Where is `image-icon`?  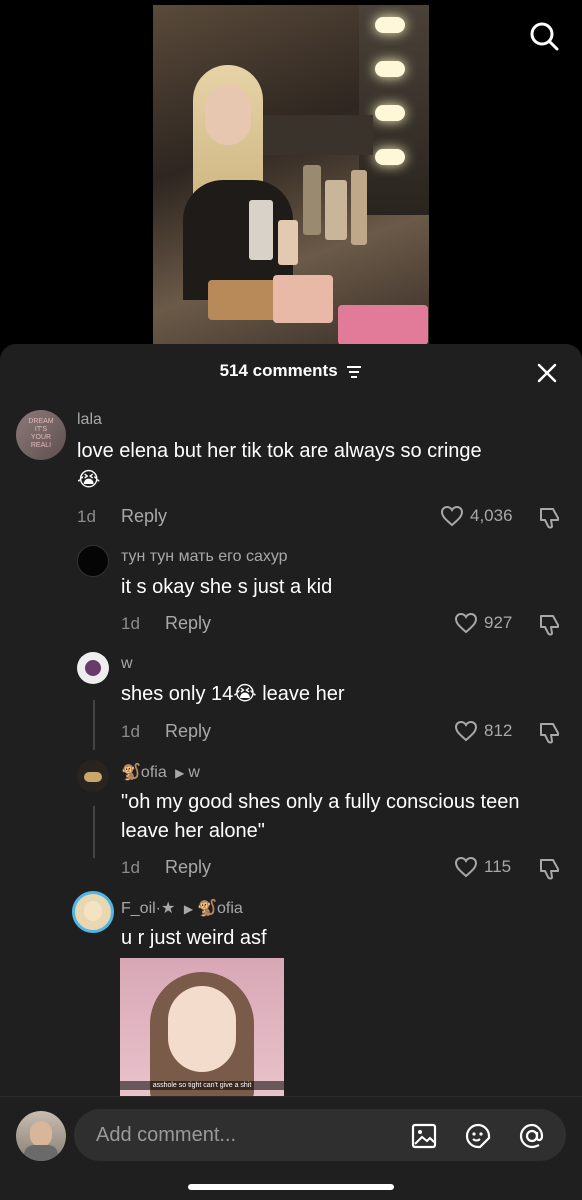
image-icon is located at coordinates (424, 1136).